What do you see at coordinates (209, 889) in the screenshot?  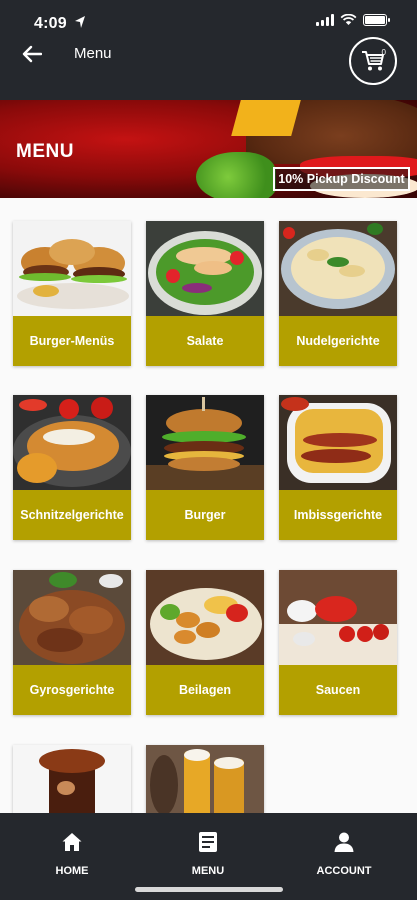 I see `home-indicator` at bounding box center [209, 889].